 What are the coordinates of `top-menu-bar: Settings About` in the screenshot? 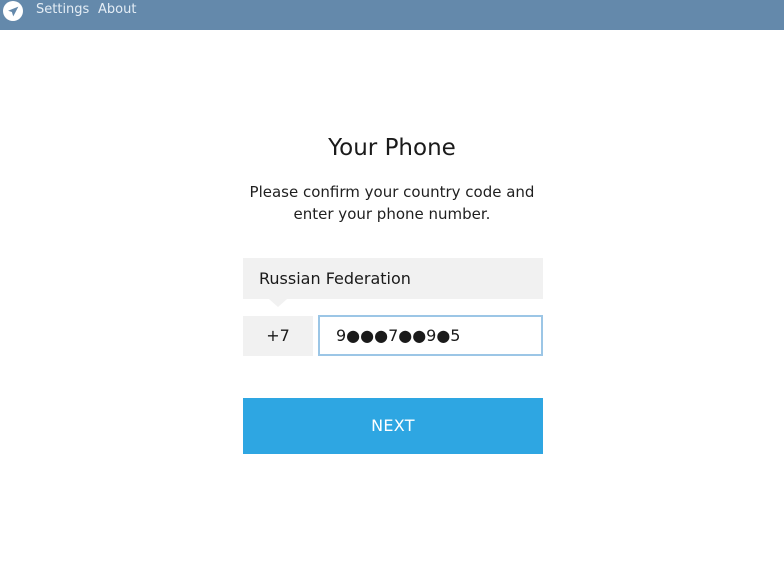 It's located at (392, 15).